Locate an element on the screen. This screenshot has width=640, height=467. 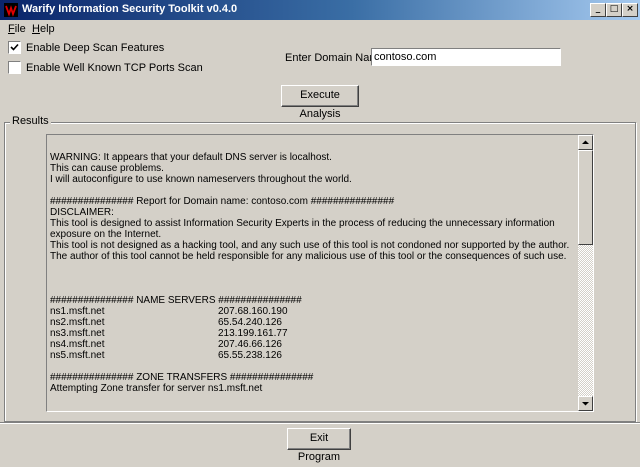
menu-bar: File Help is located at coordinates (320, 29).